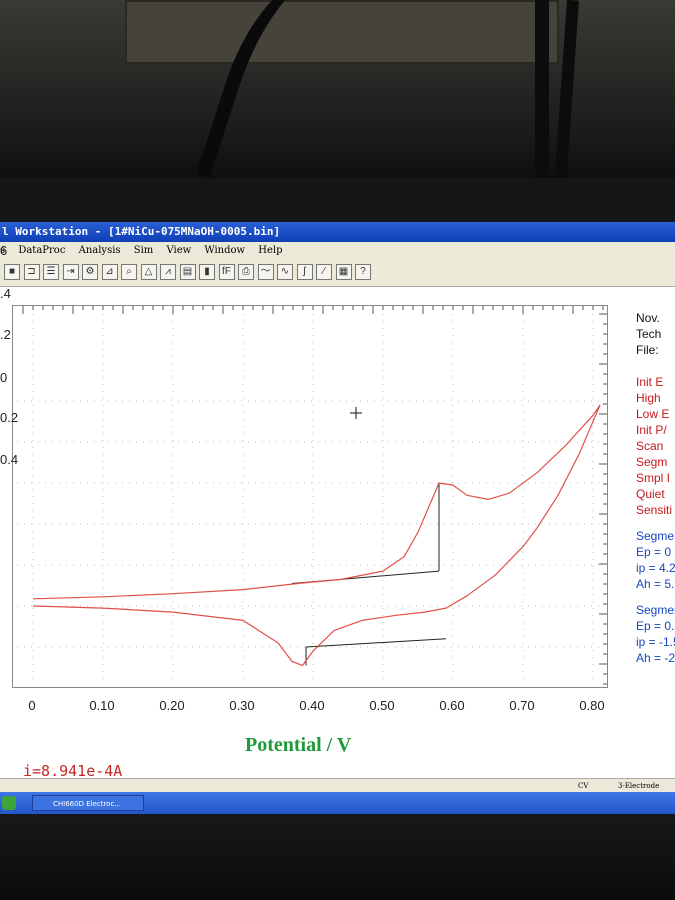 The image size is (675, 900). Describe the element at coordinates (650, 446) in the screenshot. I see `param-scan-rate: Scan` at that location.